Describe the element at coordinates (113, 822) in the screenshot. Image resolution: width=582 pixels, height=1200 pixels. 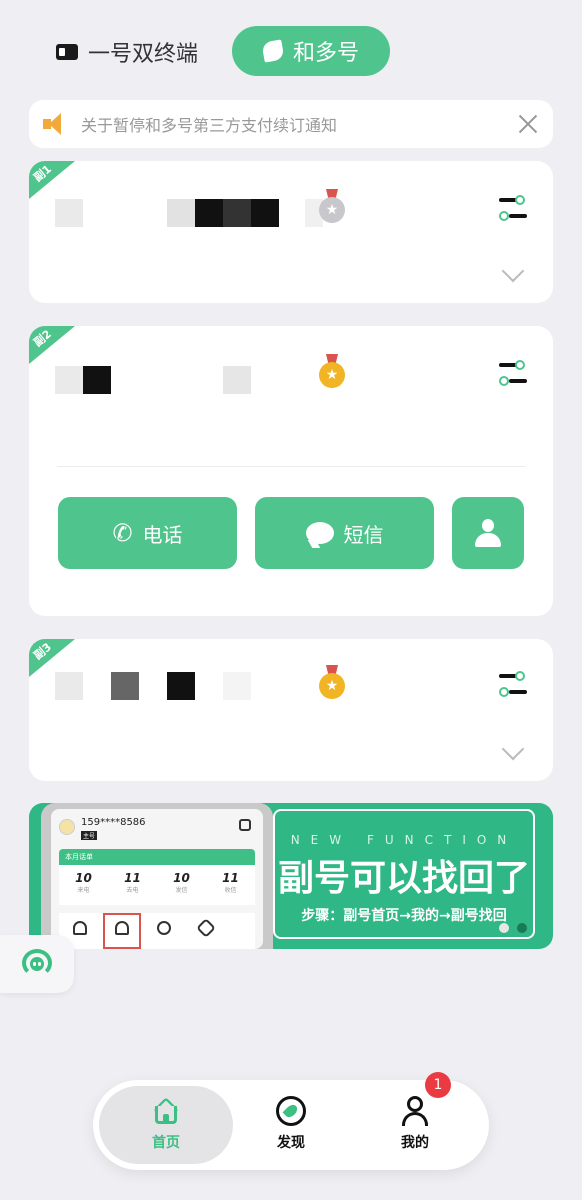
I see `mock-phone-number: 159****8586` at that location.